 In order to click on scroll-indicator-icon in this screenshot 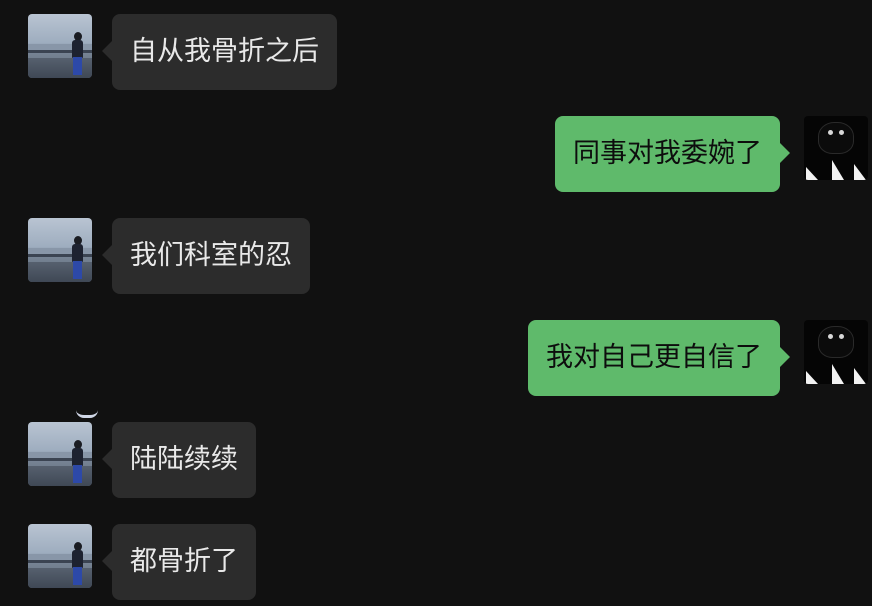, I will do `click(87, 414)`.